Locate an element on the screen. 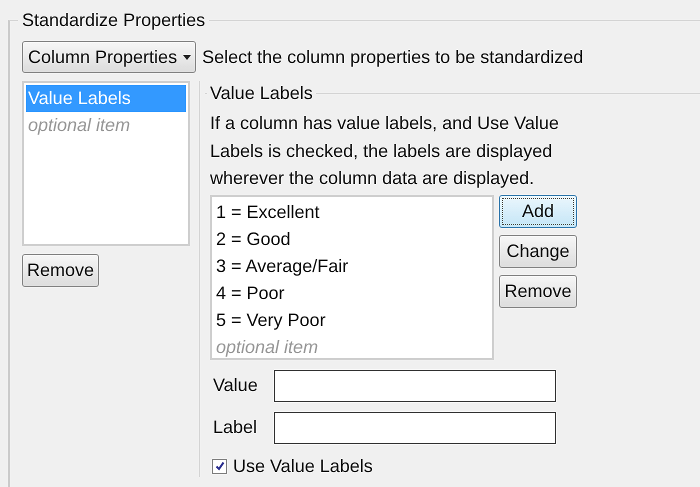 The height and width of the screenshot is (487, 700). action-button: Change is located at coordinates (538, 251).